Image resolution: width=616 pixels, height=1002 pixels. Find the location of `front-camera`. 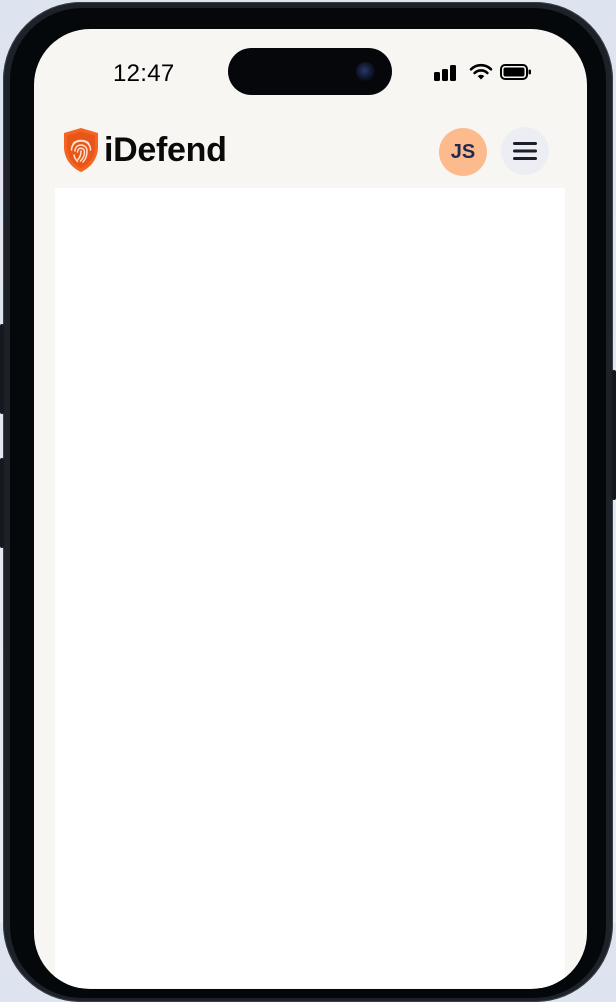

front-camera is located at coordinates (365, 71).